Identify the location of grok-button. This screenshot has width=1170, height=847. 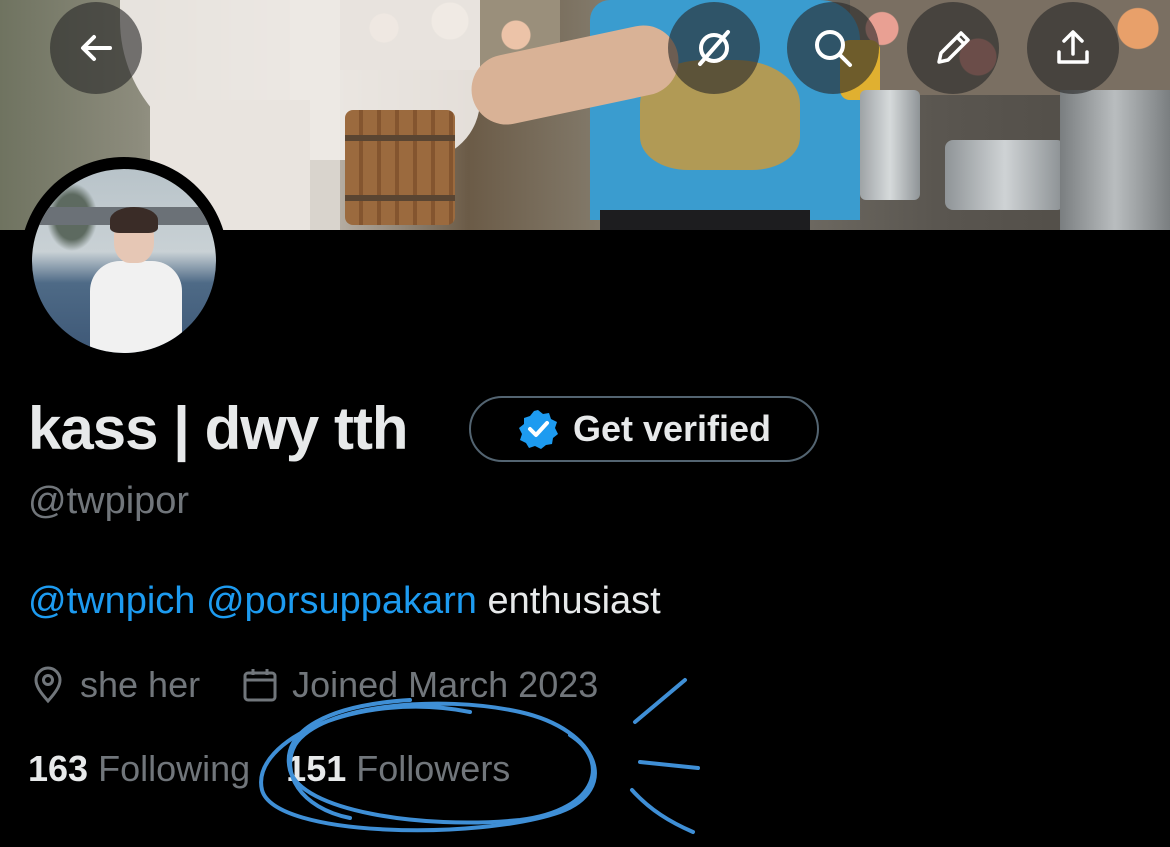
(714, 48).